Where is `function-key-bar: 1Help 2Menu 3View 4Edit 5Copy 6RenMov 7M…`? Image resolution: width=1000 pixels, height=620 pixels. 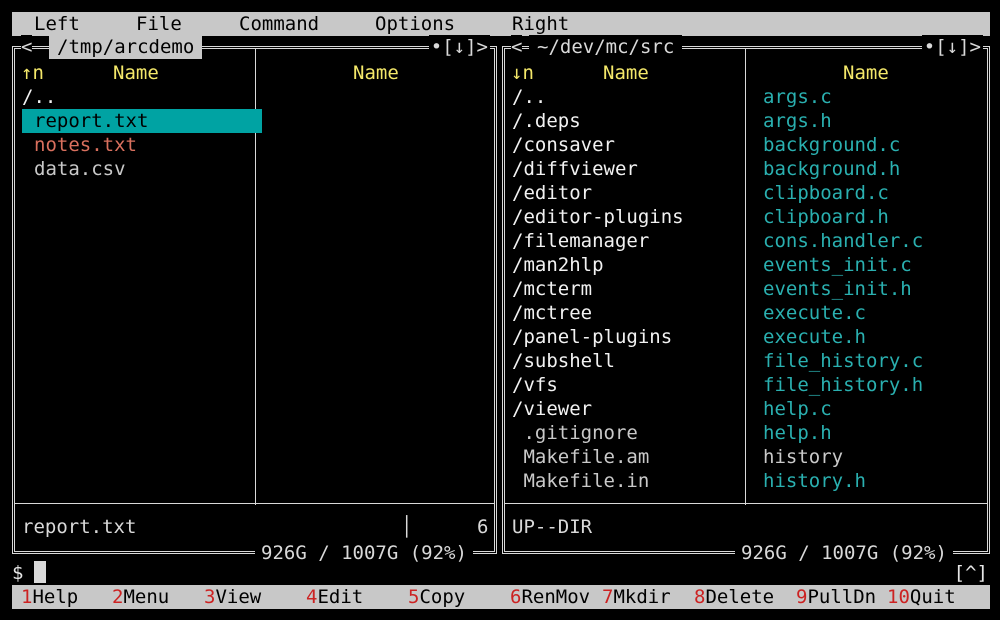 function-key-bar: 1Help 2Menu 3View 4Edit 5Copy 6RenMov 7M… is located at coordinates (501, 597).